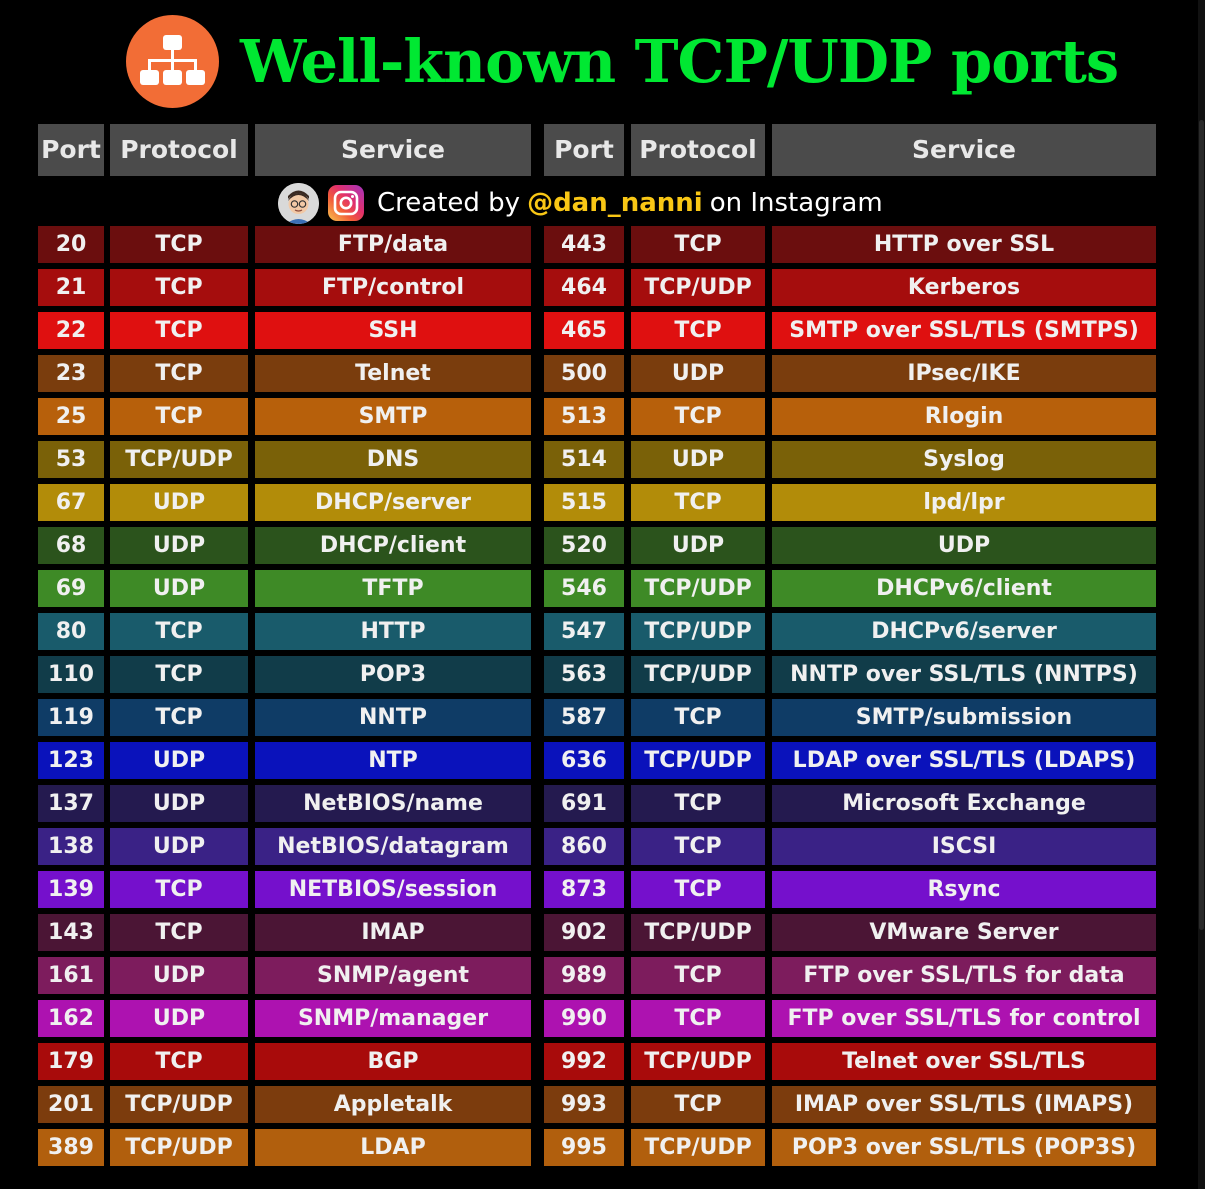 Image resolution: width=1205 pixels, height=1189 pixels. What do you see at coordinates (71, 287) in the screenshot?
I see `cell-port-left: 21` at bounding box center [71, 287].